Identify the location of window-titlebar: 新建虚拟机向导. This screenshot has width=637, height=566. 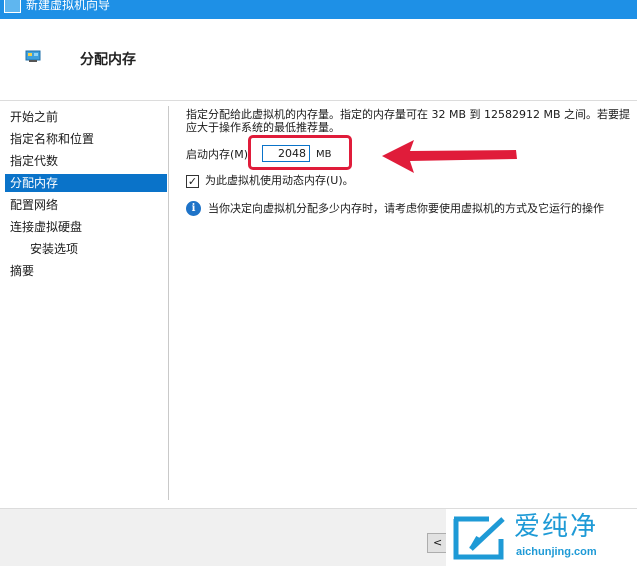
(318, 9).